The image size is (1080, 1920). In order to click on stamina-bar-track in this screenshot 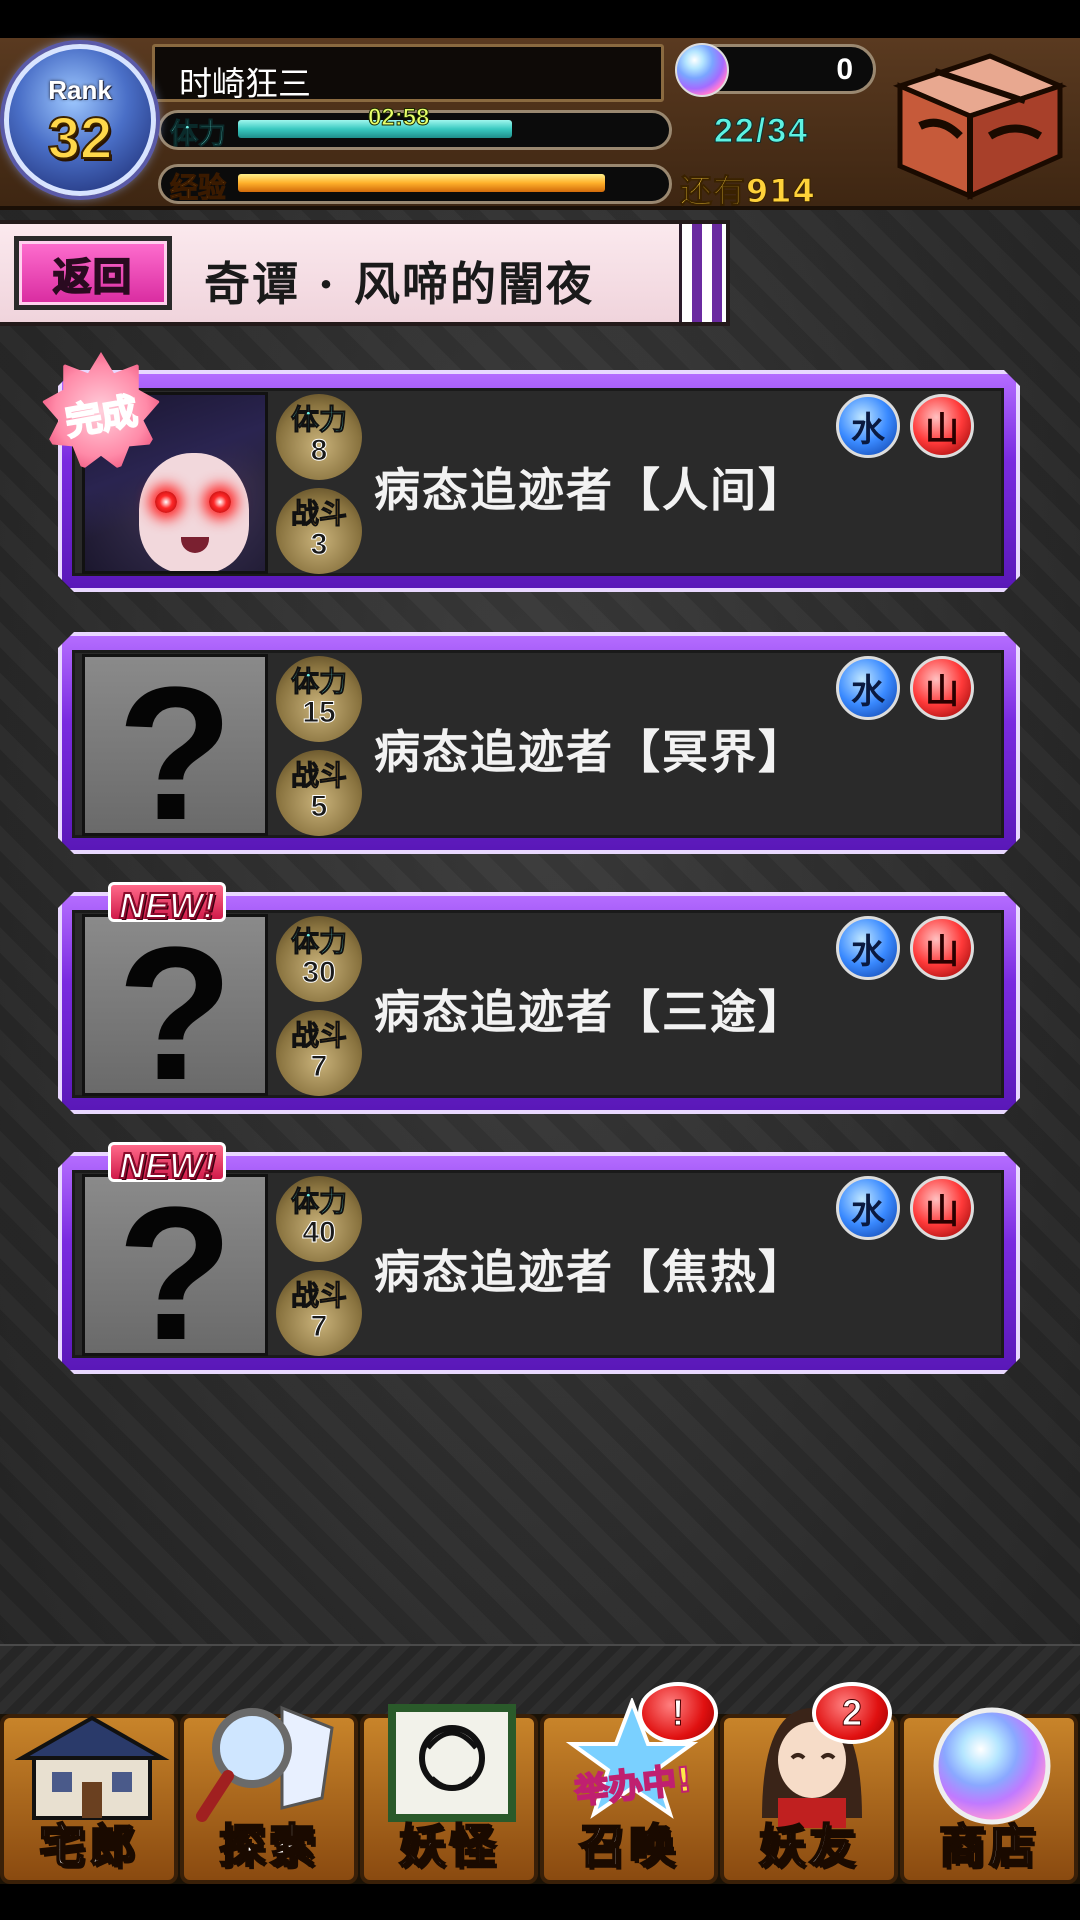, I will do `click(449, 129)`.